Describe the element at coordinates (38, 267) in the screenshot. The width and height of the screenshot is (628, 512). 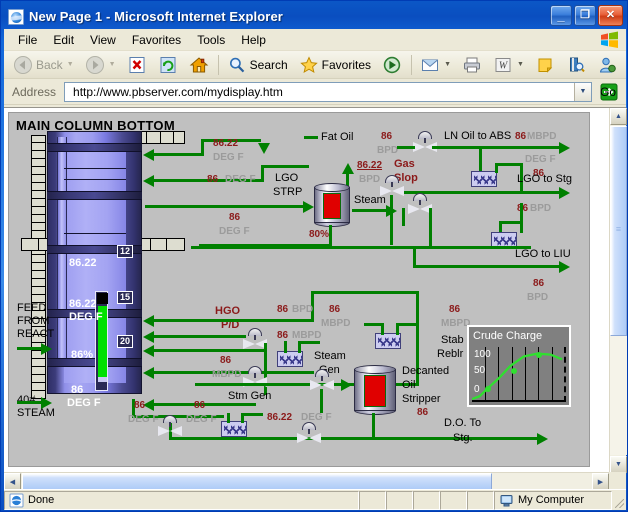
I see `column-ladder` at that location.